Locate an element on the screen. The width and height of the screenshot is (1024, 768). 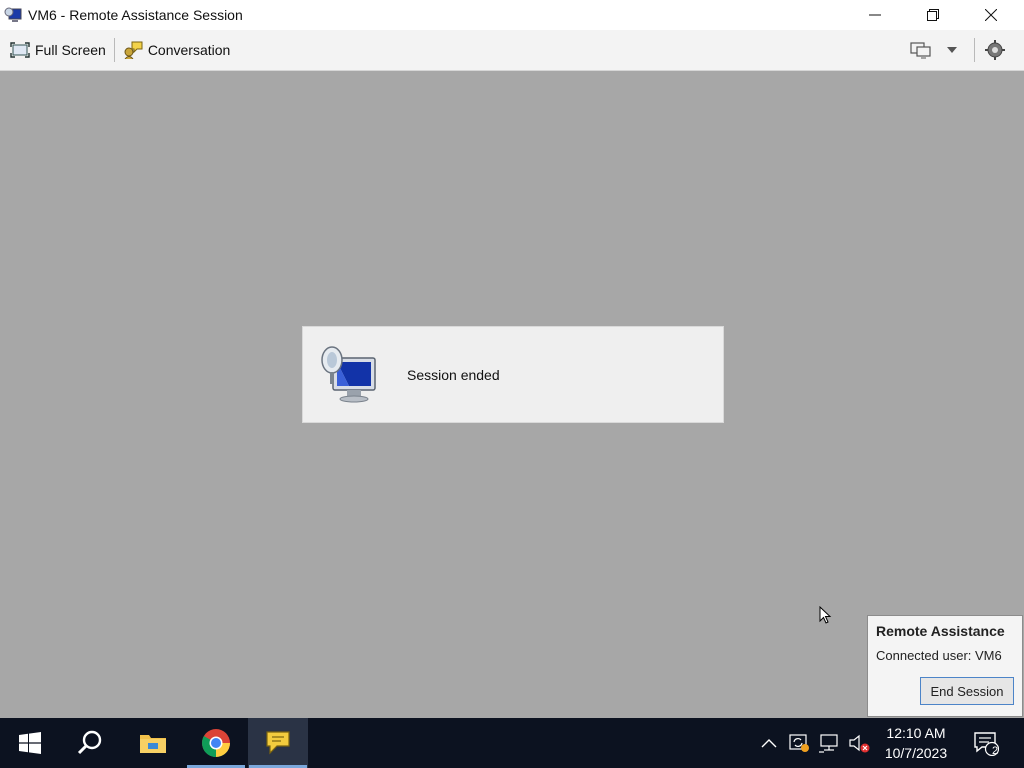
file-explorer-icon is located at coordinates (153, 744).